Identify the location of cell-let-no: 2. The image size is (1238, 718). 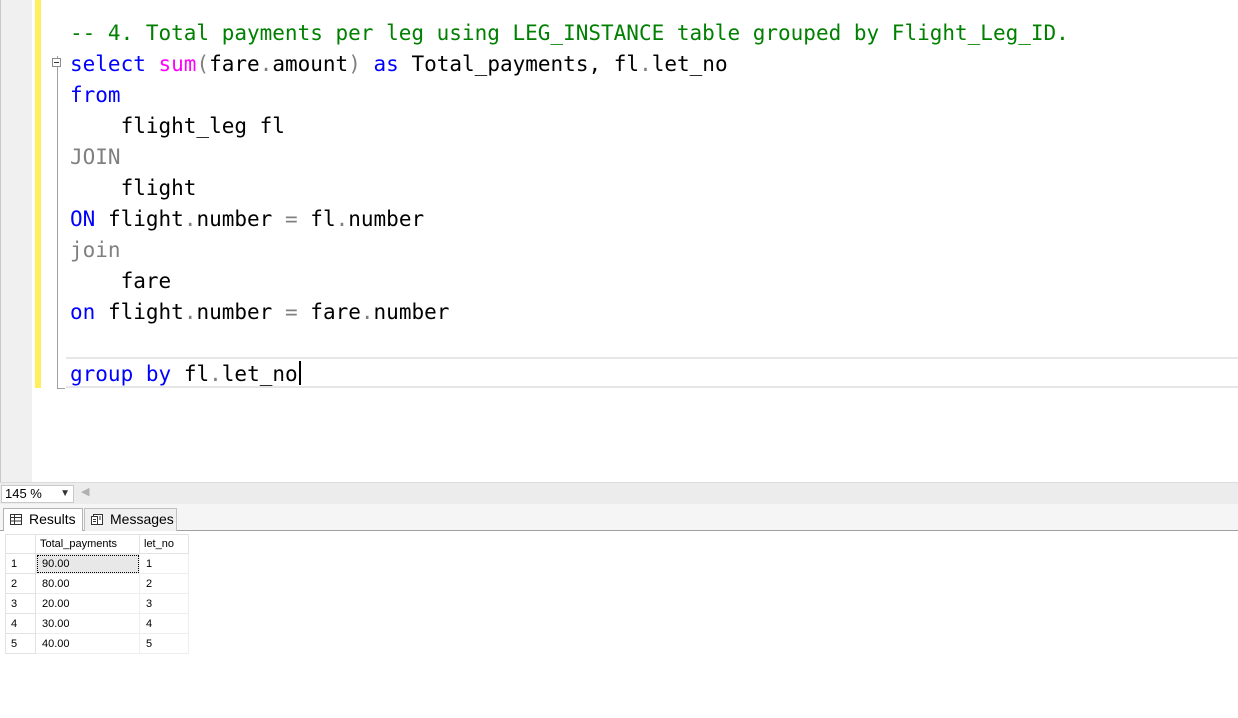
(164, 583).